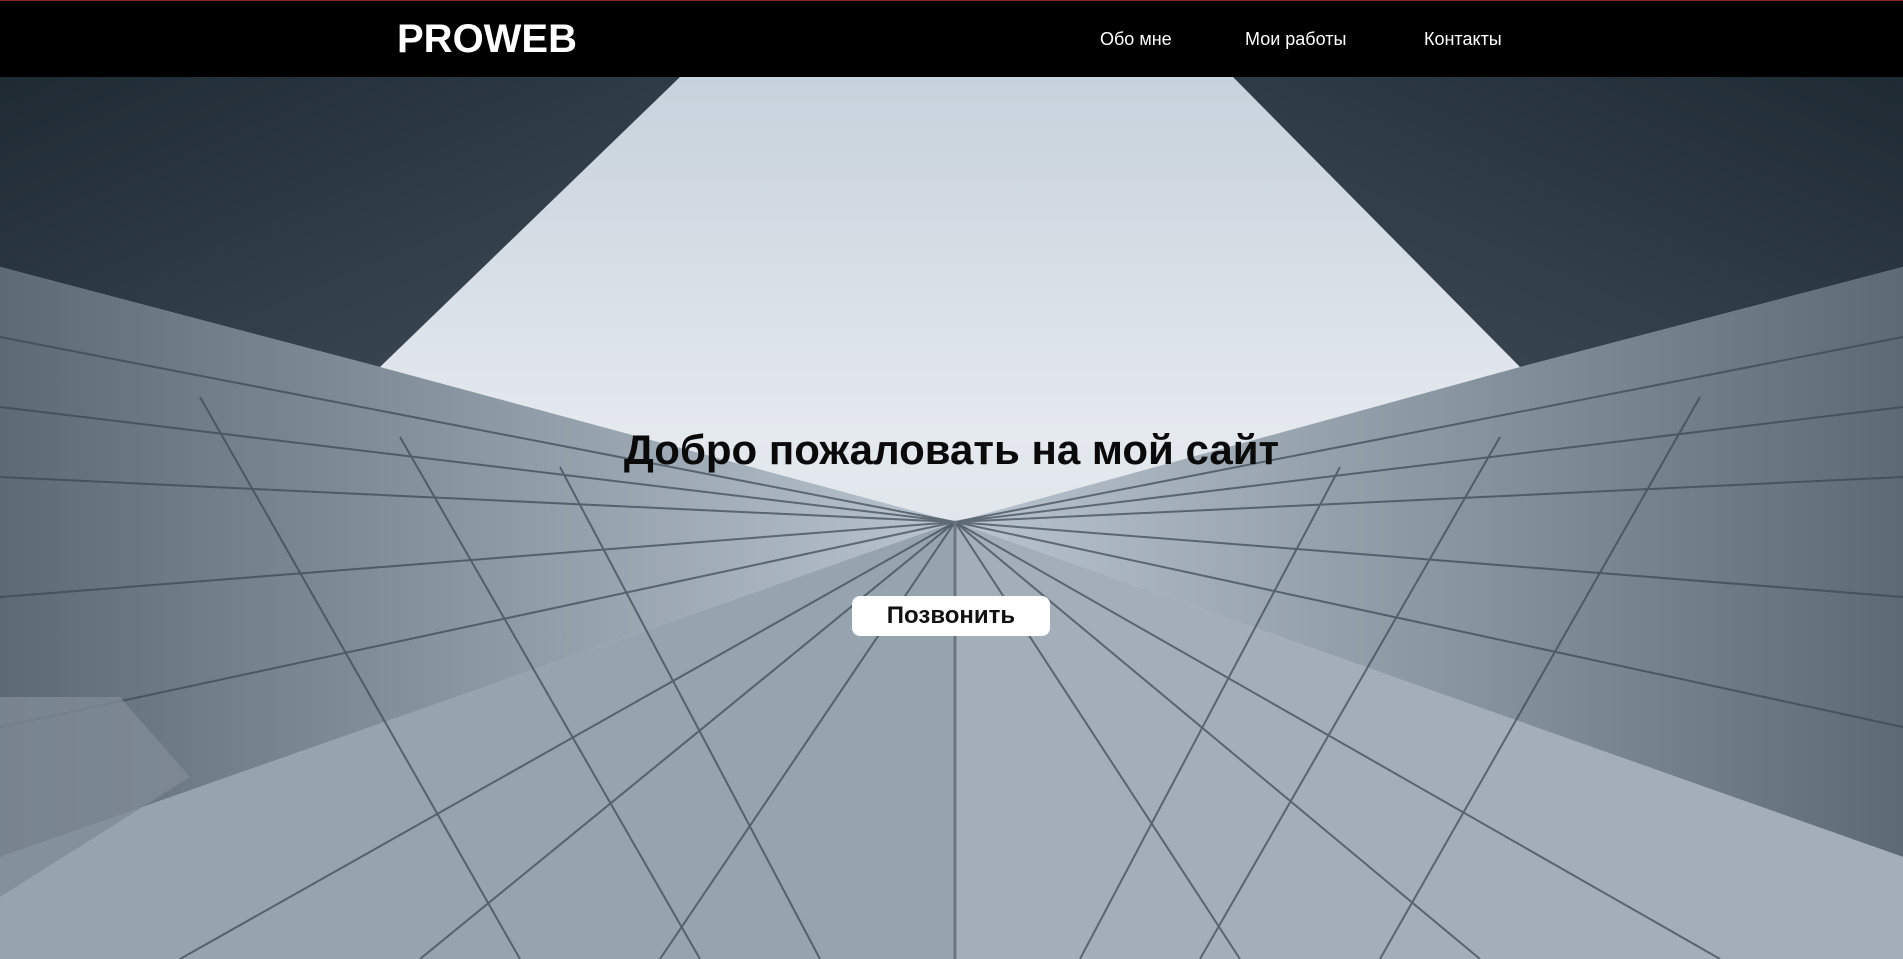  What do you see at coordinates (1136, 39) in the screenshot?
I see `nav-item-about: Обо мне` at bounding box center [1136, 39].